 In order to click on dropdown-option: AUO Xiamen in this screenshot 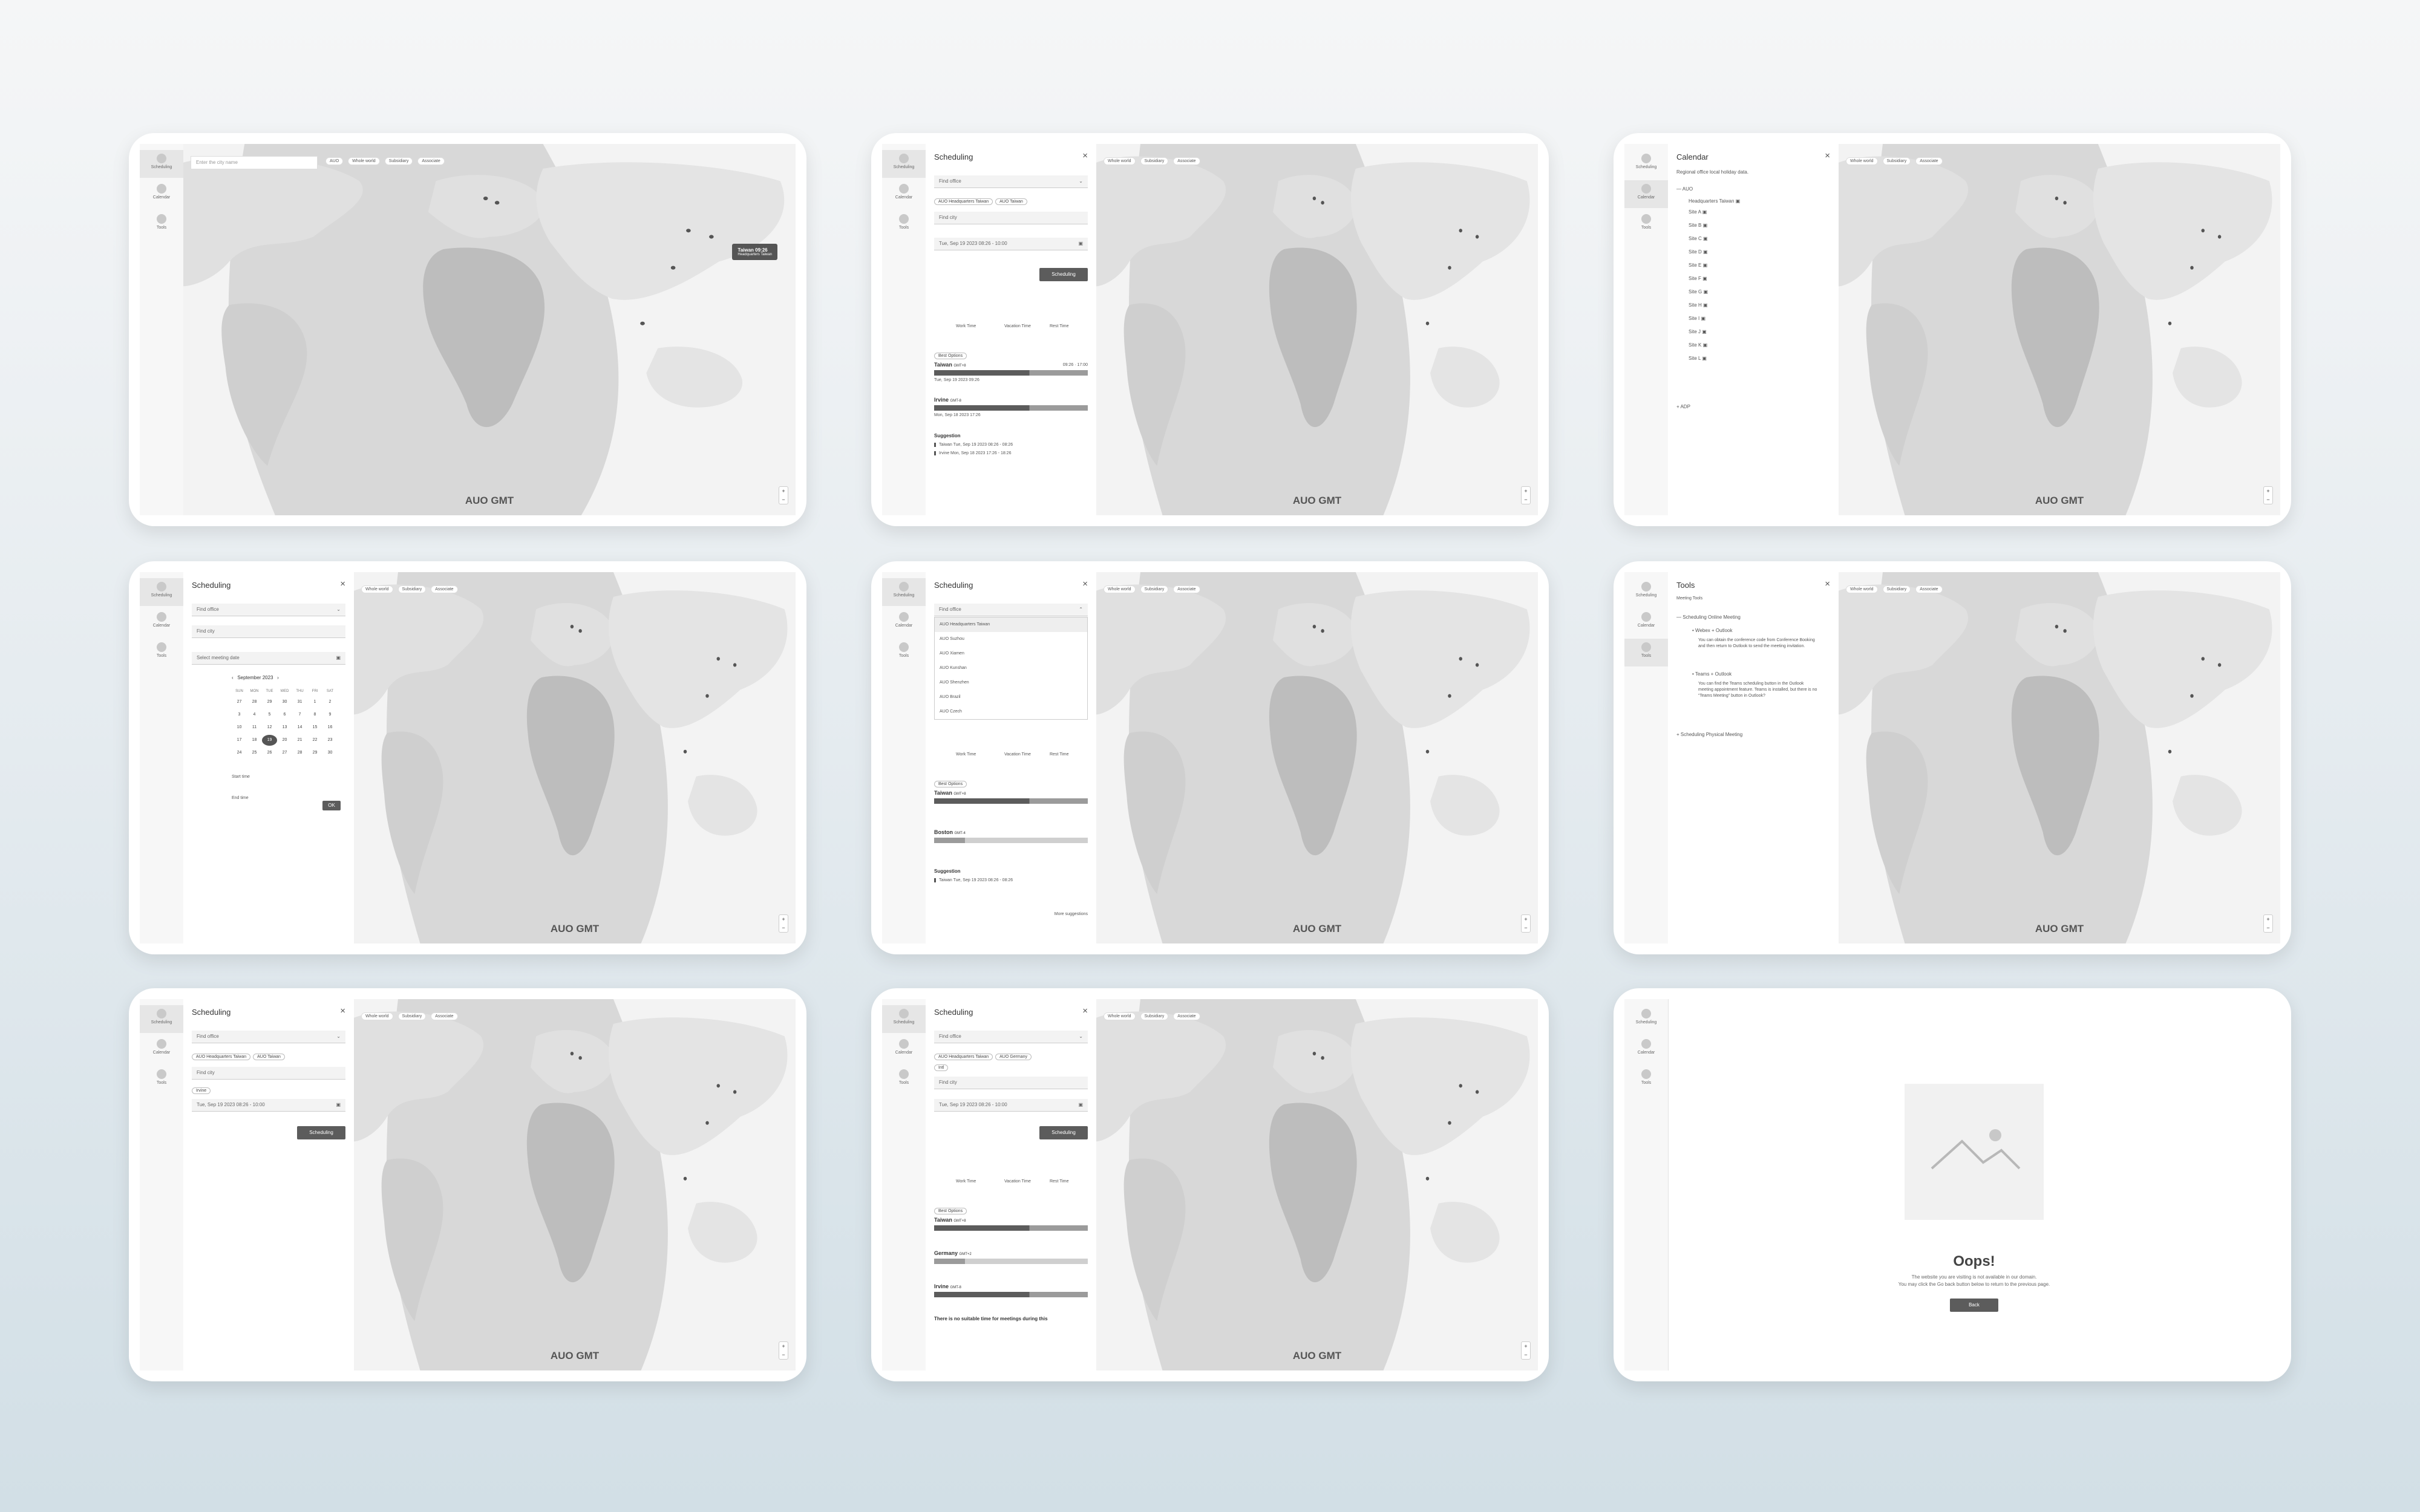, I will do `click(1011, 654)`.